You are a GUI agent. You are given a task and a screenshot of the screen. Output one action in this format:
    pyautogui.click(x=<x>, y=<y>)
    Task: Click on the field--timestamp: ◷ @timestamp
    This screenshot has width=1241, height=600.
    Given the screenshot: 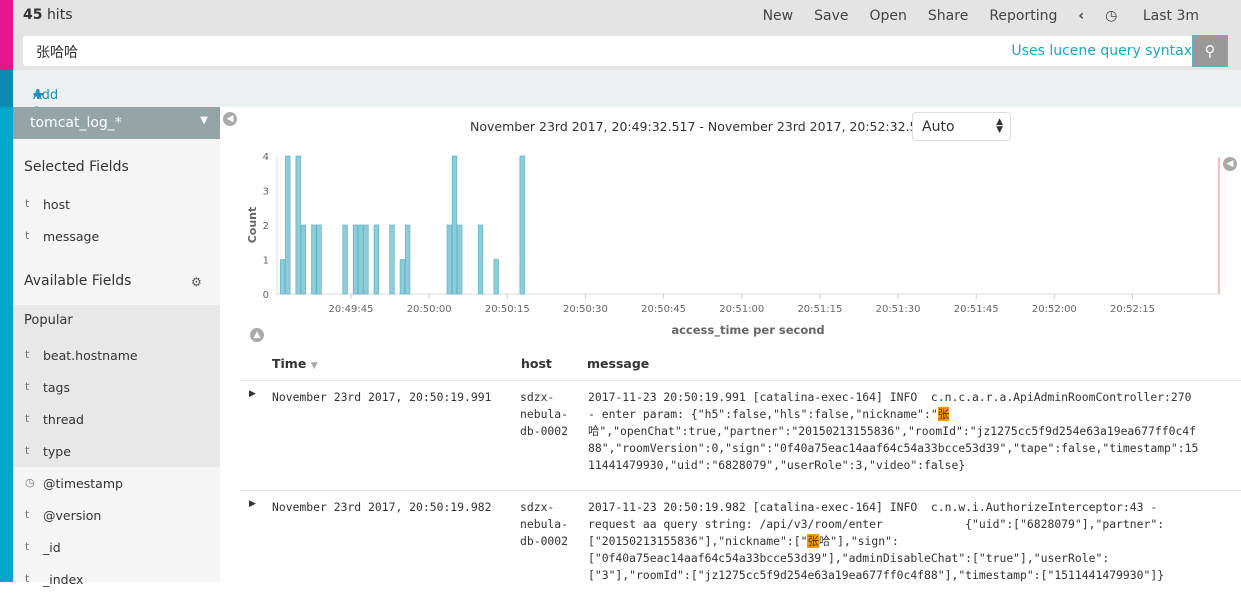 What is the action you would take?
    pyautogui.click(x=116, y=484)
    